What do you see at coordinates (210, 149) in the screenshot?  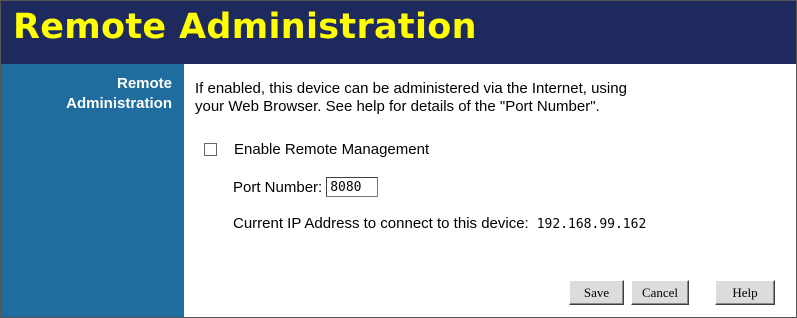 I see `enable-remote-checkbox` at bounding box center [210, 149].